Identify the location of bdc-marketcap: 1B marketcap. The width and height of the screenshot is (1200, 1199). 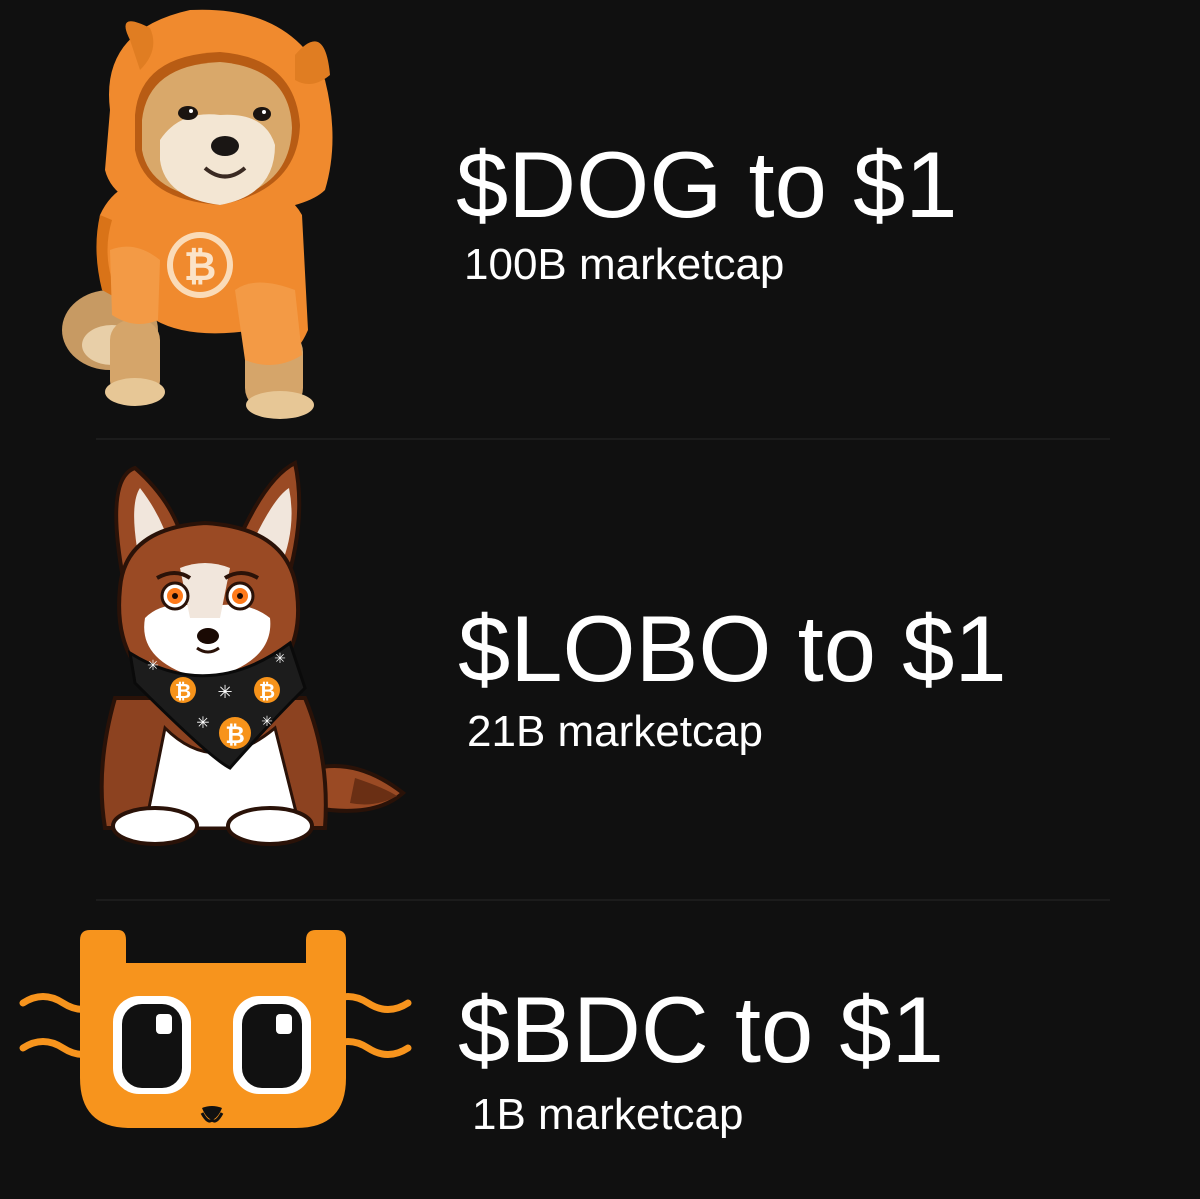
(608, 1114).